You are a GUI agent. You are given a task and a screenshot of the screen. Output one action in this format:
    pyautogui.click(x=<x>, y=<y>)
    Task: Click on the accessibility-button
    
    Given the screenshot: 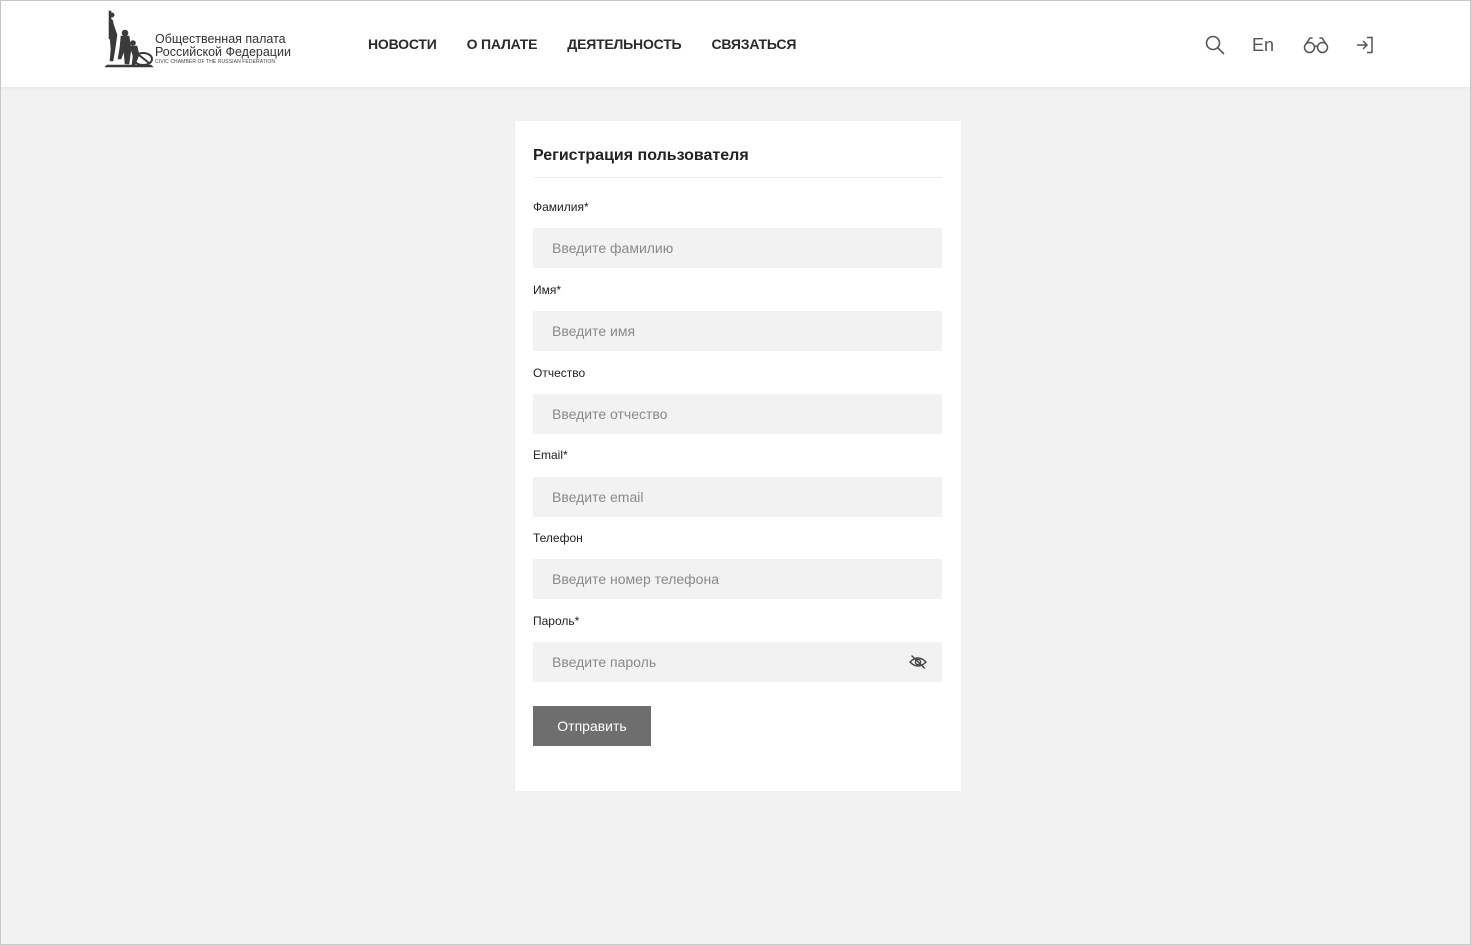 What is the action you would take?
    pyautogui.click(x=1316, y=45)
    